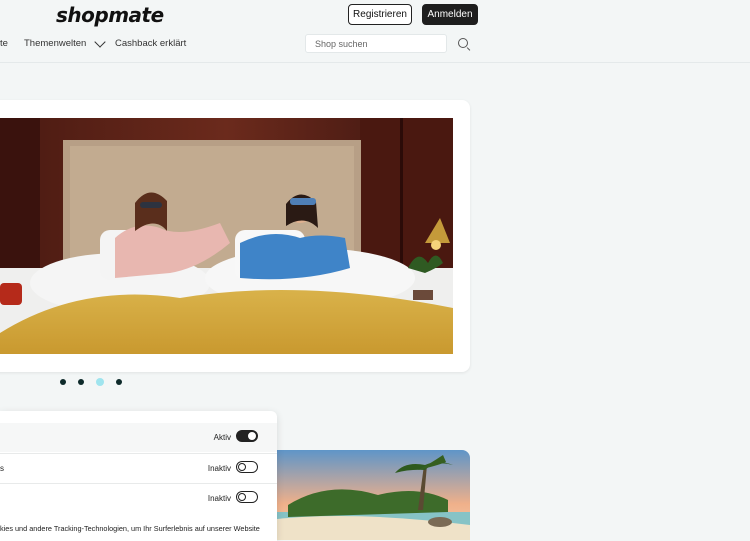 This screenshot has width=750, height=541. What do you see at coordinates (450, 14) in the screenshot?
I see `login-button: Anmelden` at bounding box center [450, 14].